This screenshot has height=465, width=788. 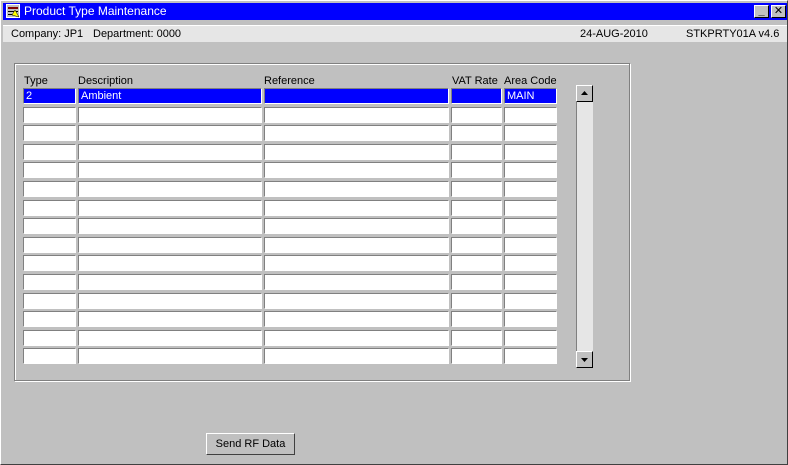 What do you see at coordinates (49, 96) in the screenshot?
I see `type-cell: 2` at bounding box center [49, 96].